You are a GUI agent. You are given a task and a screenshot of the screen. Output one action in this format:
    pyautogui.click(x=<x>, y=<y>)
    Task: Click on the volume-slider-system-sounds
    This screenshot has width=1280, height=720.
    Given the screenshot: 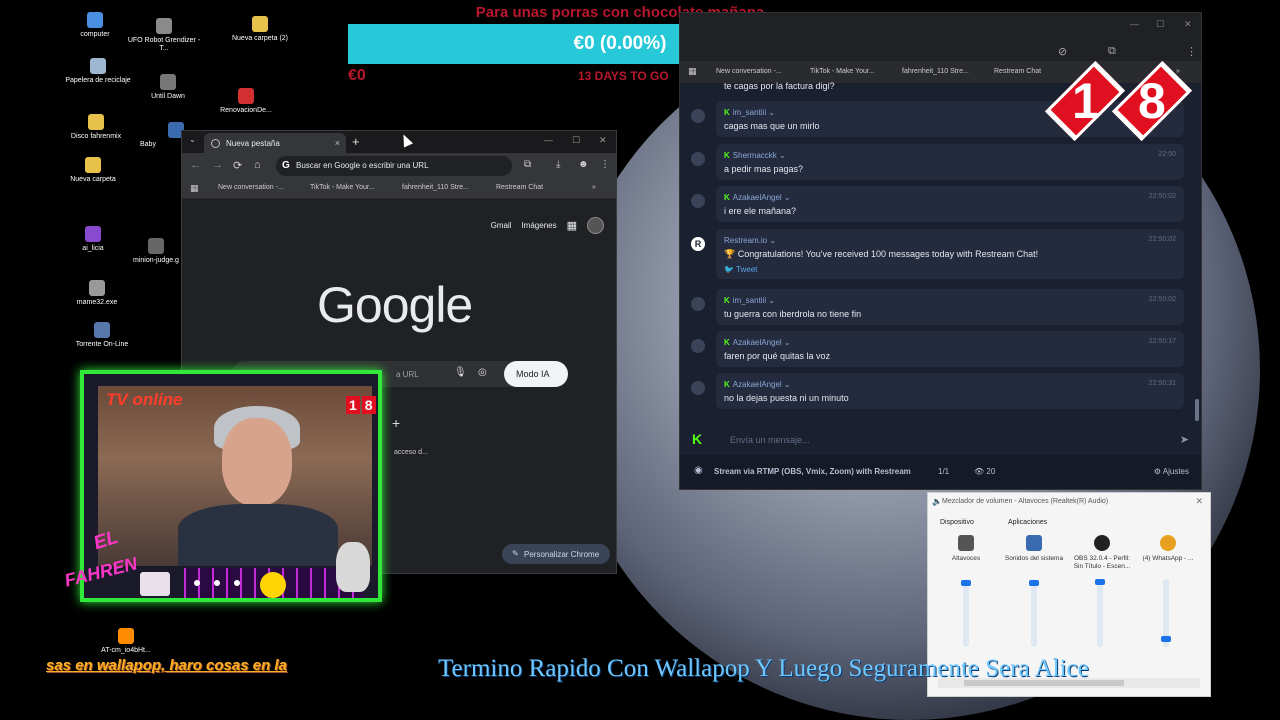 What is the action you would take?
    pyautogui.click(x=1034, y=613)
    